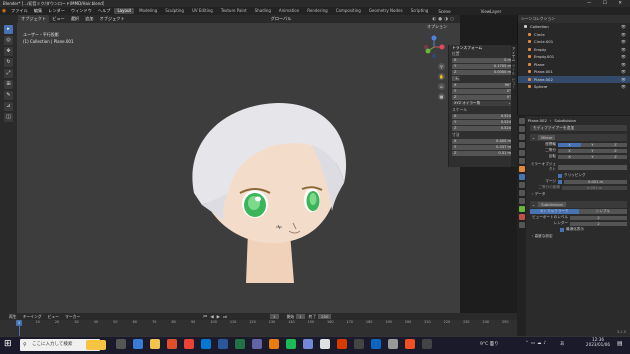  Describe the element at coordinates (598, 217) in the screenshot. I see `viewport-levels-field: 2` at that location.